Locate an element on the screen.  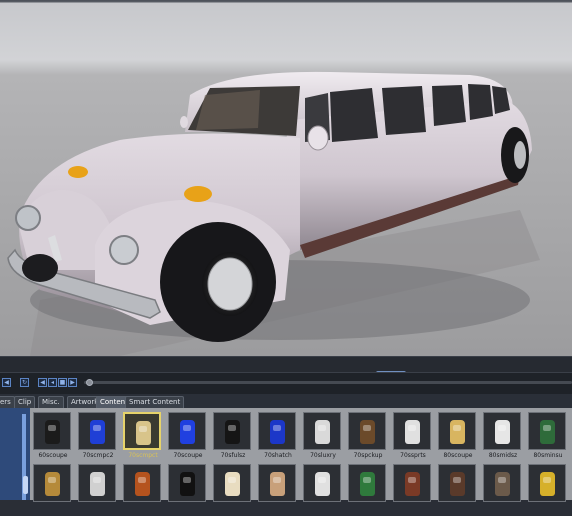
library-item-label: 60scoupe is located at coordinates (53, 455).